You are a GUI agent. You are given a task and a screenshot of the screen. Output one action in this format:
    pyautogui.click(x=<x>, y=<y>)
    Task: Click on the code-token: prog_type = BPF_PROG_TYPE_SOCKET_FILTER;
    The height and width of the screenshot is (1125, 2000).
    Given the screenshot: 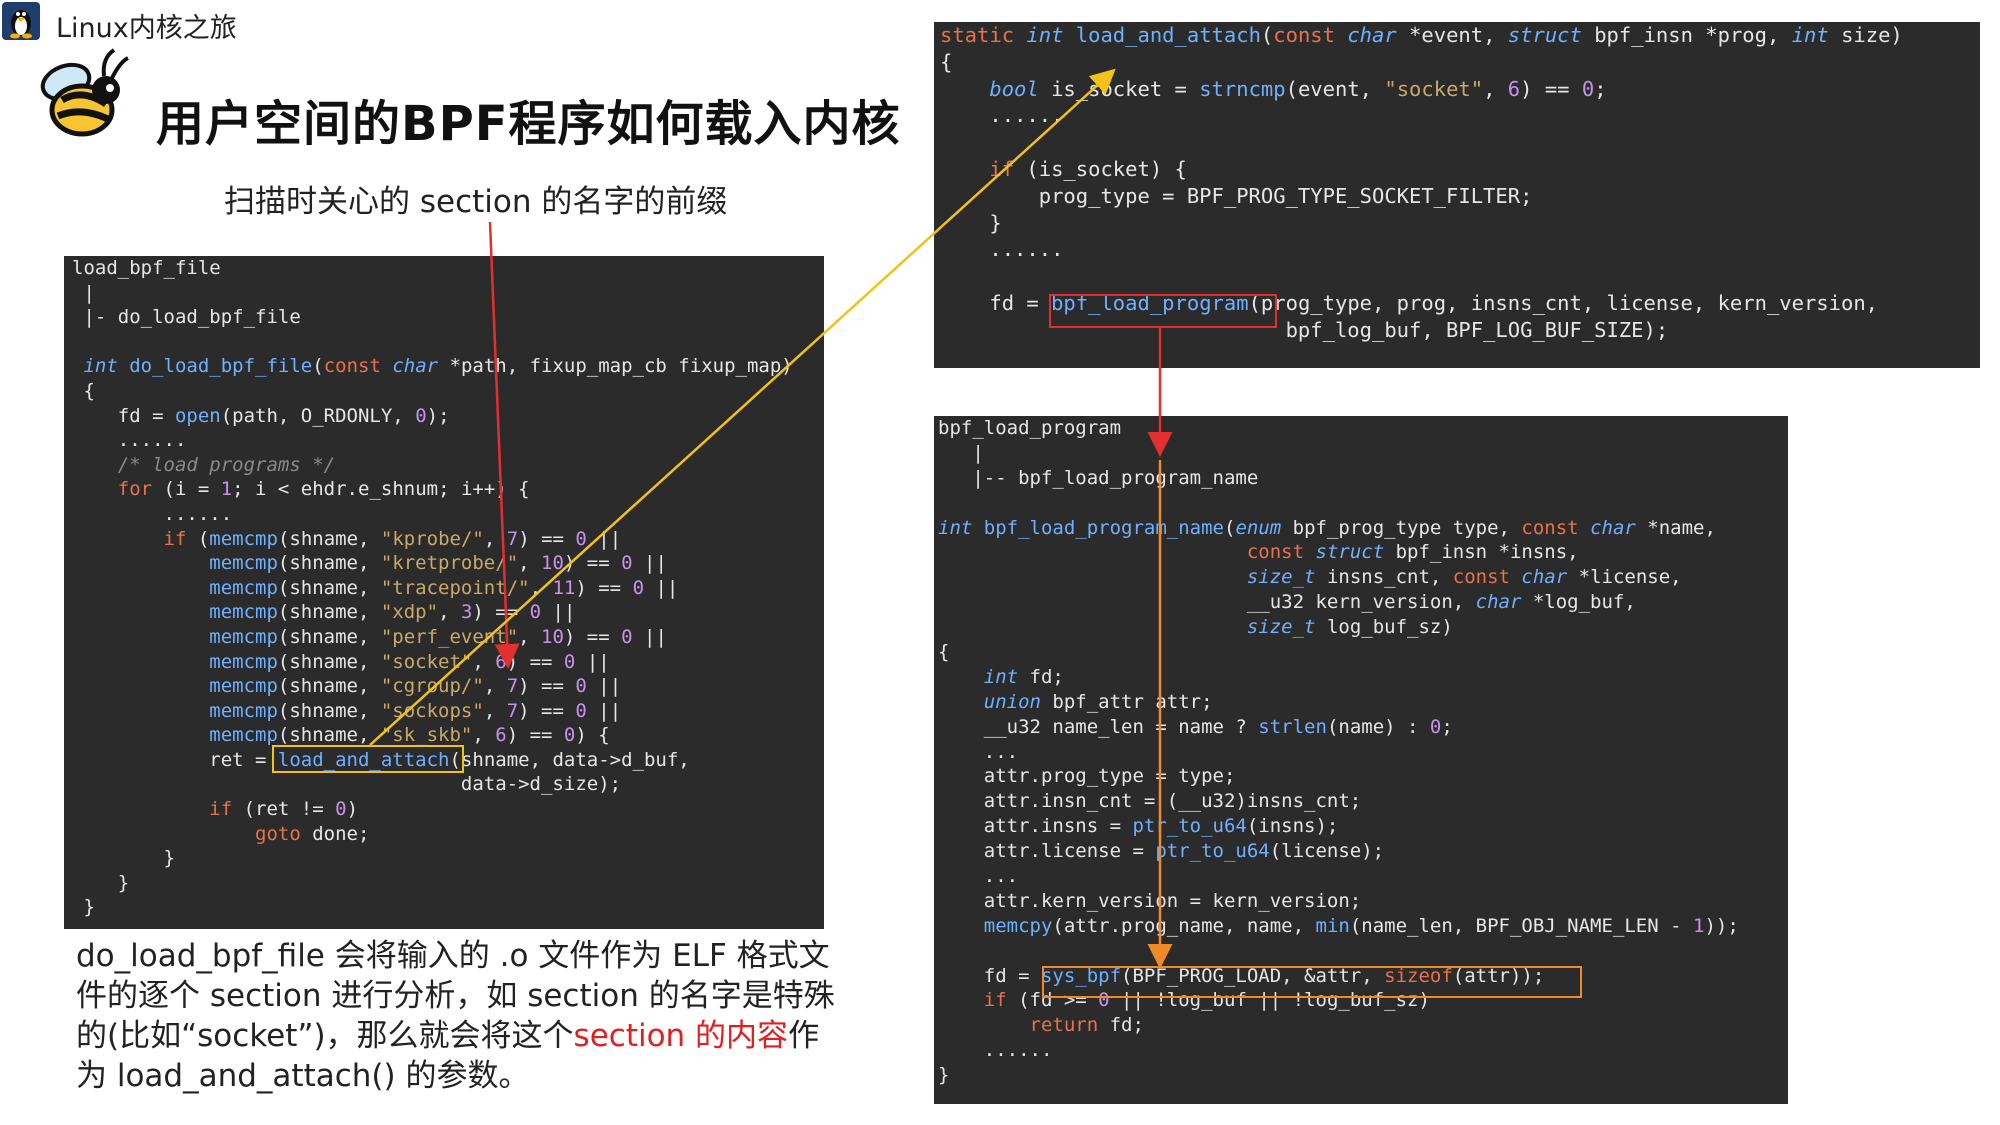 What is the action you would take?
    pyautogui.click(x=1236, y=195)
    